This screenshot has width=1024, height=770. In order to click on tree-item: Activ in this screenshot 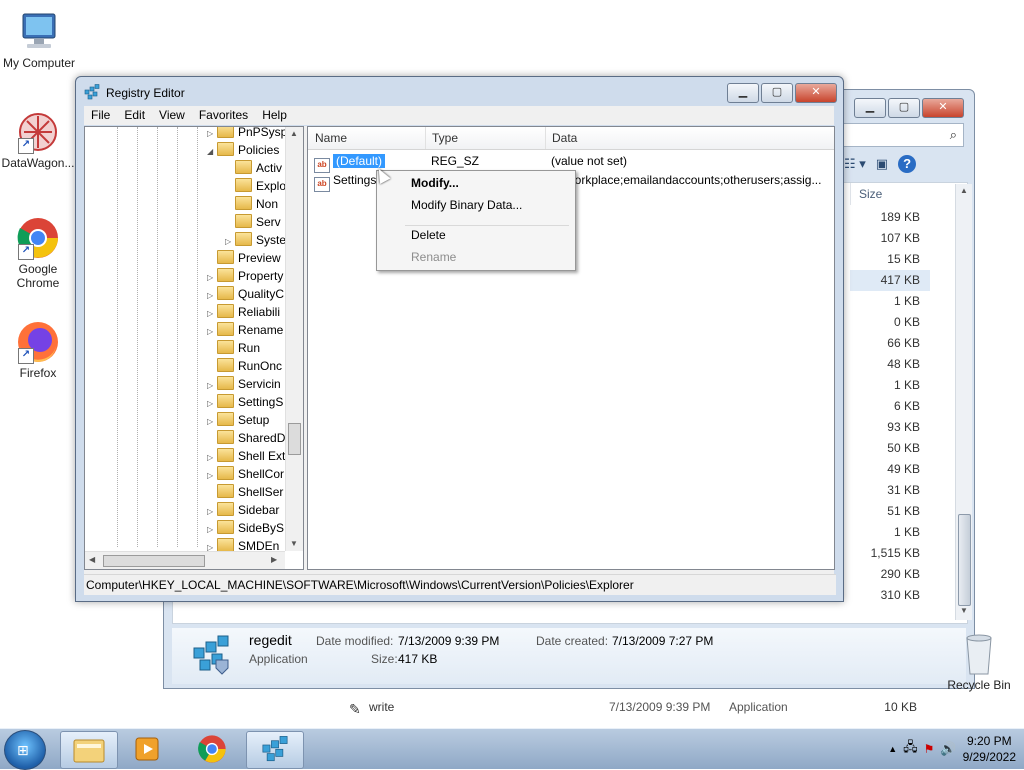, I will do `click(253, 168)`.